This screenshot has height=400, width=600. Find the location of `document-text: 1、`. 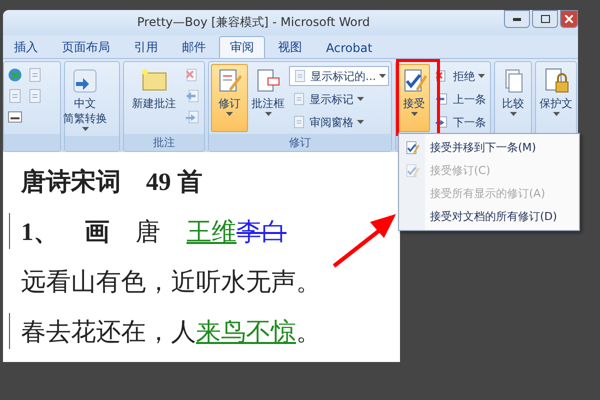

document-text: 1、 is located at coordinates (39, 233).